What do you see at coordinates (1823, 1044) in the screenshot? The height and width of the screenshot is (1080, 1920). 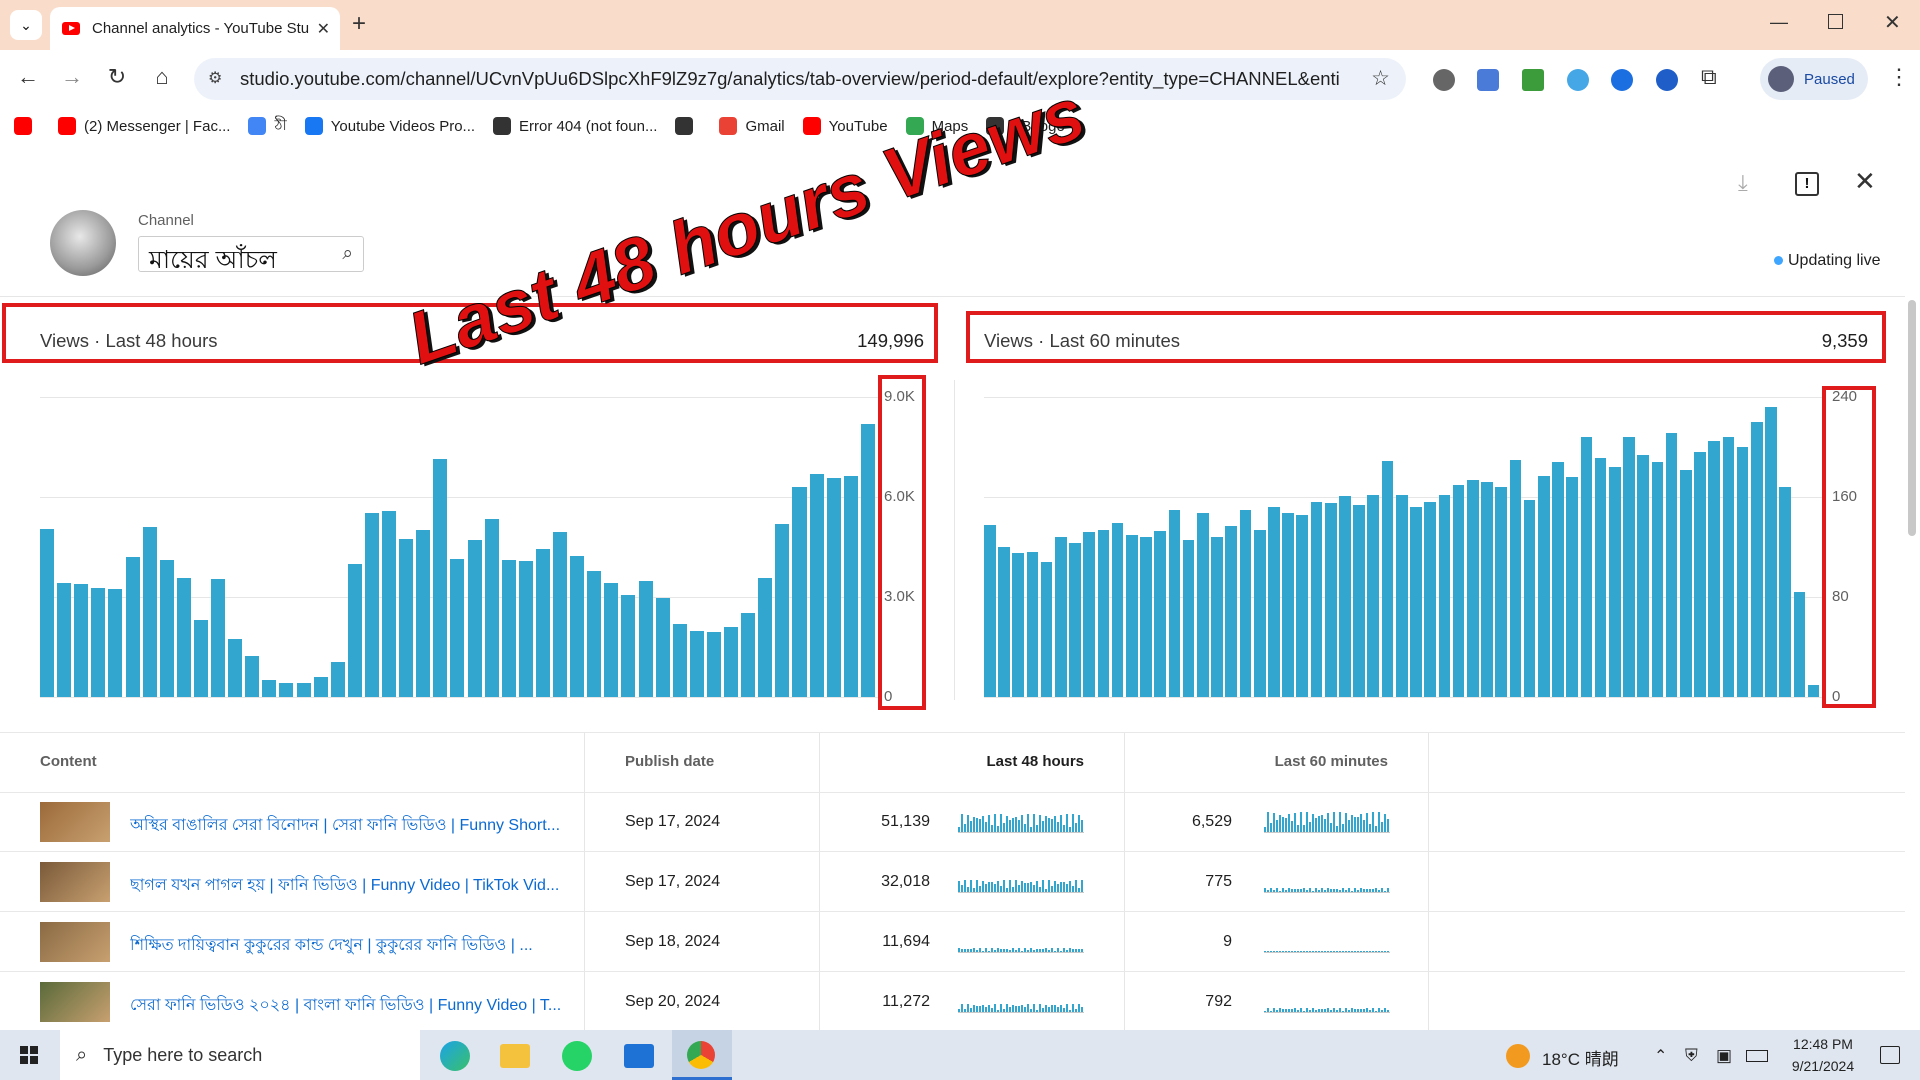 I see `clock-time: 12:48 PM` at bounding box center [1823, 1044].